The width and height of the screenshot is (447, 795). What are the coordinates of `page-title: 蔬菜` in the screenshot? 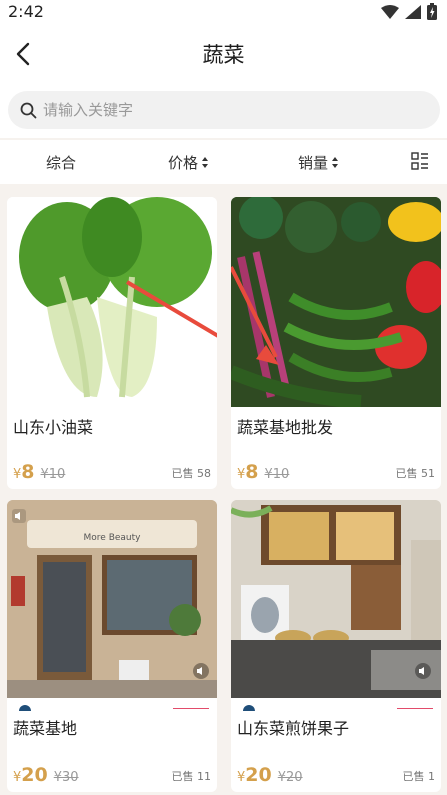 It's located at (223, 55).